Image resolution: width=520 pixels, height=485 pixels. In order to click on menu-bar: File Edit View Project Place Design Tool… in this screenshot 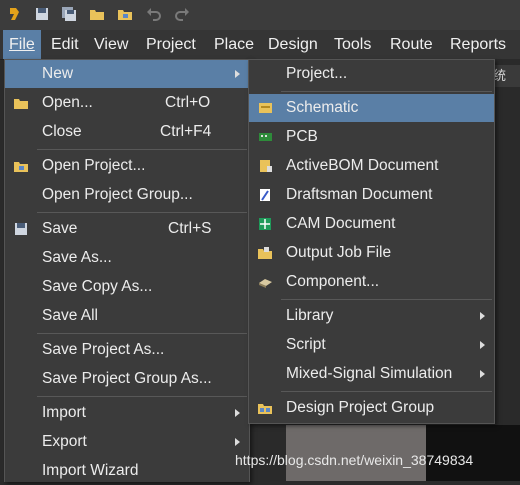, I will do `click(260, 45)`.